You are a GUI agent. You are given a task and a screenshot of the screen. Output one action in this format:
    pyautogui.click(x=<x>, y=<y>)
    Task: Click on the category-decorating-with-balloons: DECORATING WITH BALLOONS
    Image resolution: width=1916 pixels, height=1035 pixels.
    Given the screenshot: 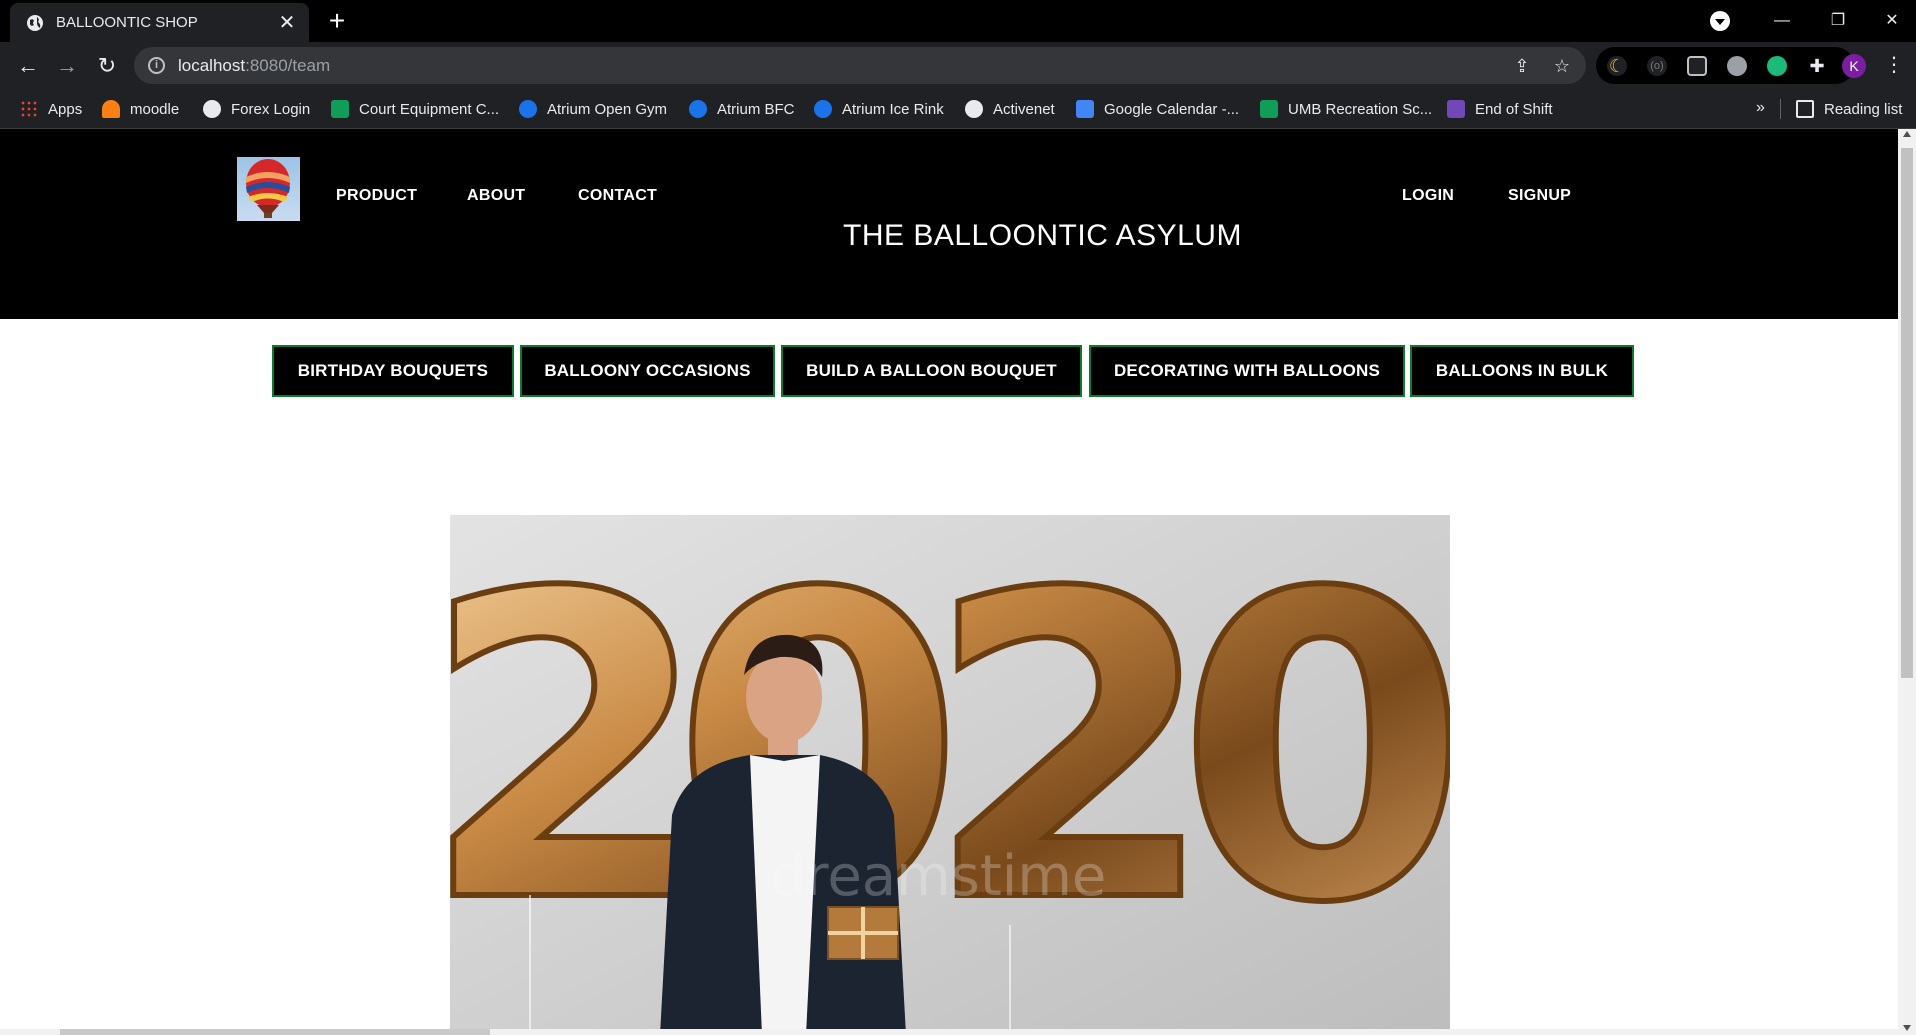 What is the action you would take?
    pyautogui.click(x=1247, y=371)
    